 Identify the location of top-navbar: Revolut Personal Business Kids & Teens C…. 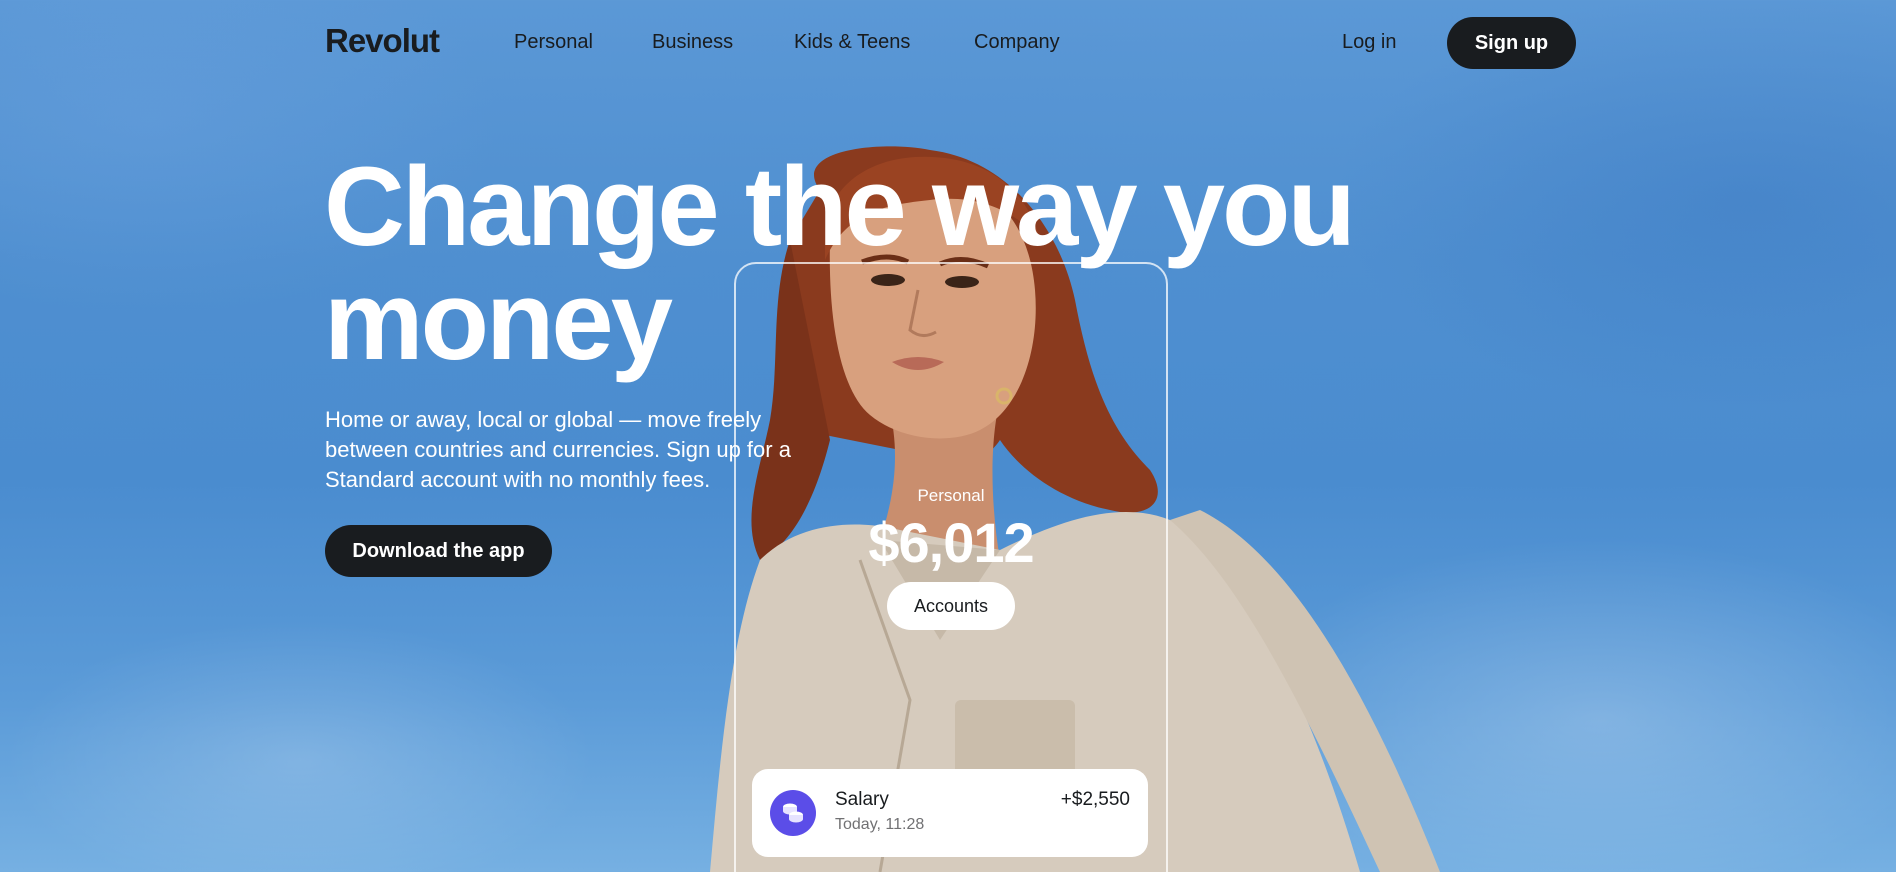
(948, 43).